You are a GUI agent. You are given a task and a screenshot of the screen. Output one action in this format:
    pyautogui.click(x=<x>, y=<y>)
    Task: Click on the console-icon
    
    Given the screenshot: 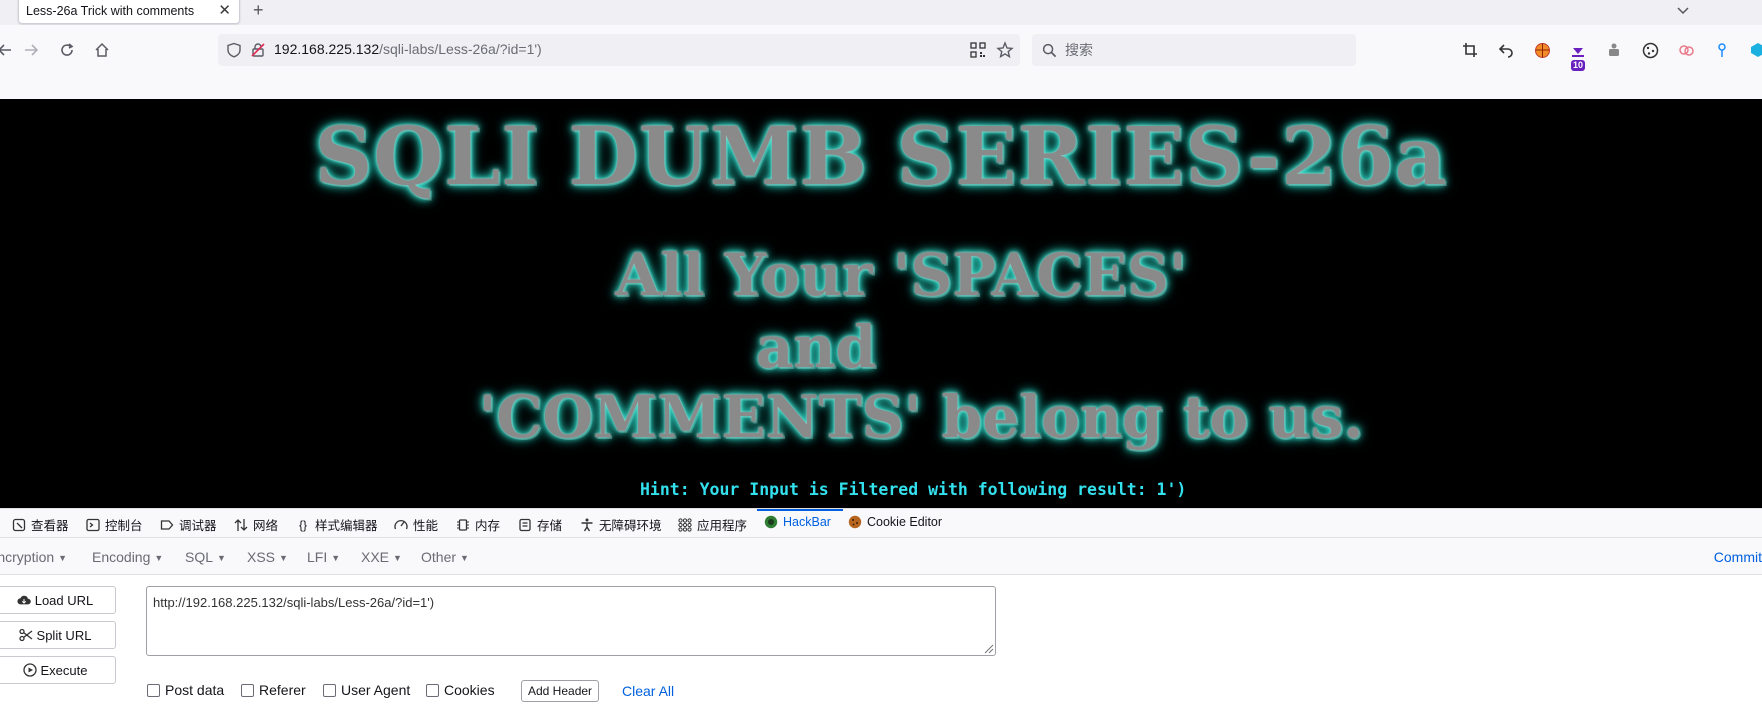 What is the action you would take?
    pyautogui.click(x=93, y=524)
    